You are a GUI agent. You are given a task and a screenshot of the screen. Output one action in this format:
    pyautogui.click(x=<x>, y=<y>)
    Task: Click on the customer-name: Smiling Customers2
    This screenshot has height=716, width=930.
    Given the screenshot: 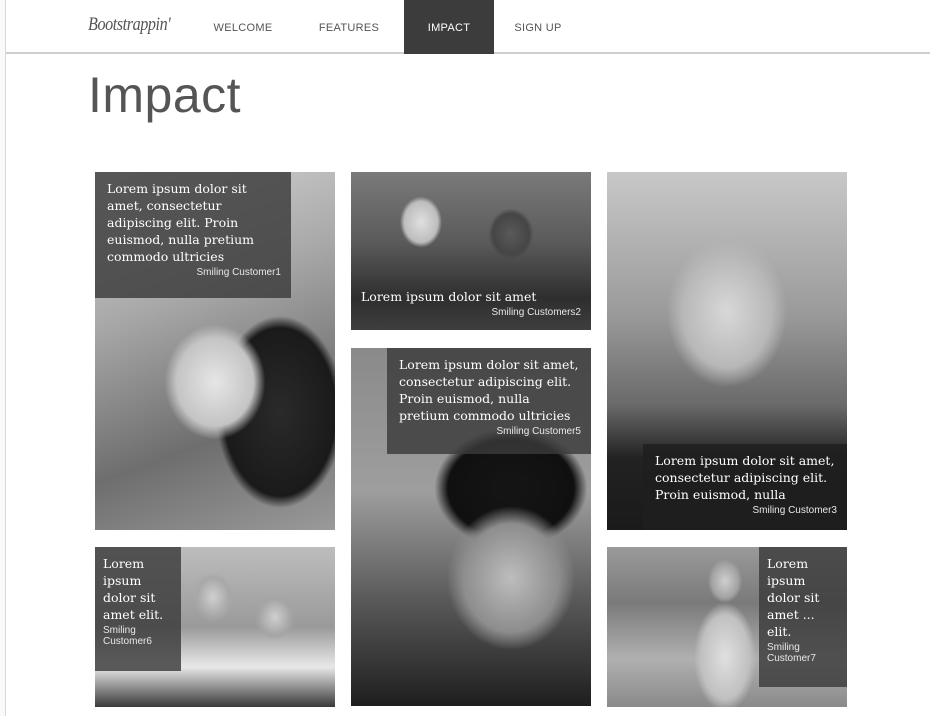 What is the action you would take?
    pyautogui.click(x=536, y=312)
    